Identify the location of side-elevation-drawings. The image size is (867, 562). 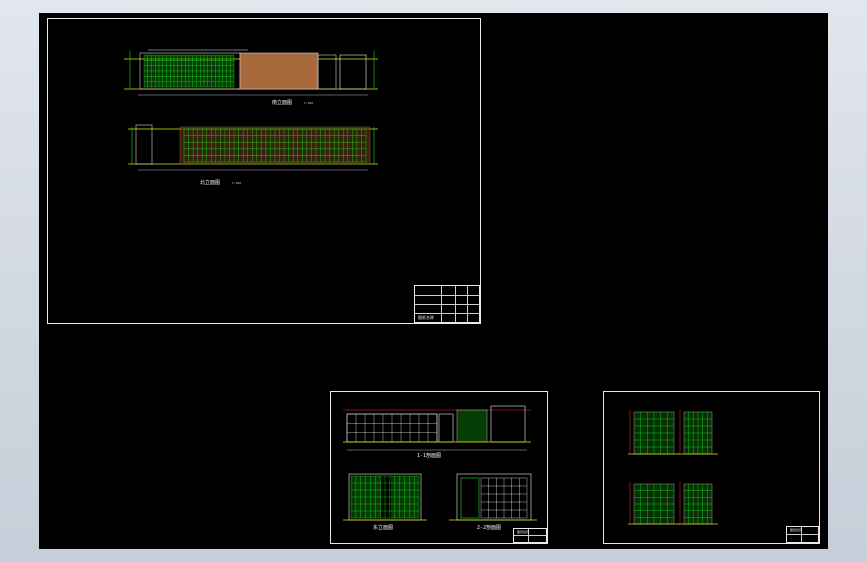
(673, 467).